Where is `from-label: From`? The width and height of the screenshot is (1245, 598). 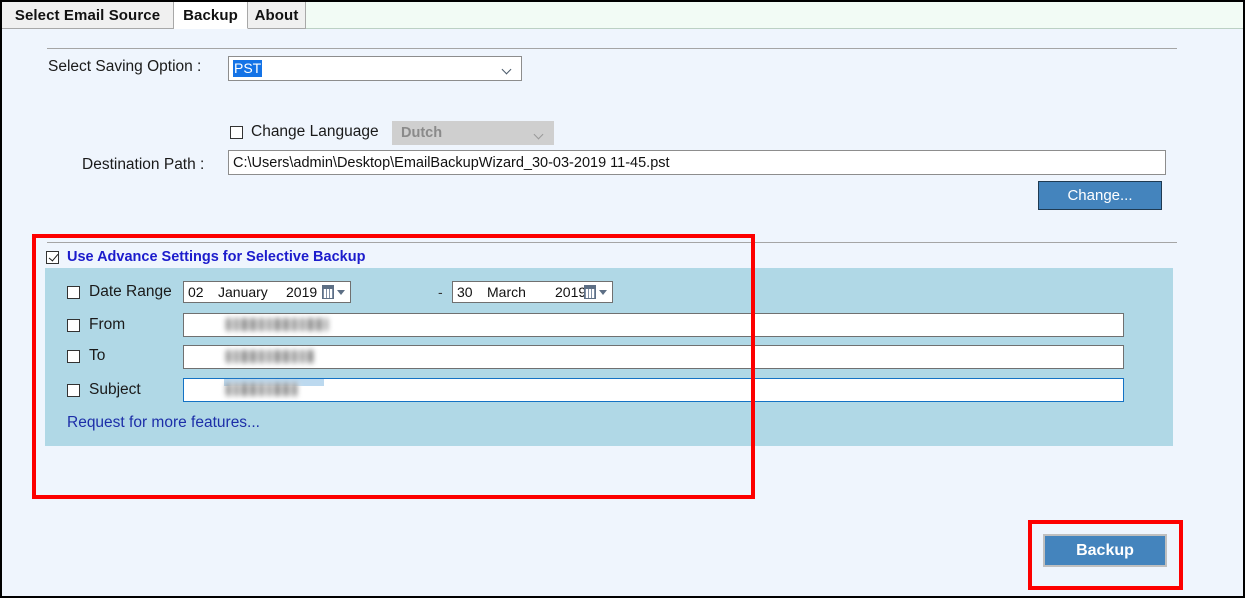 from-label: From is located at coordinates (107, 324).